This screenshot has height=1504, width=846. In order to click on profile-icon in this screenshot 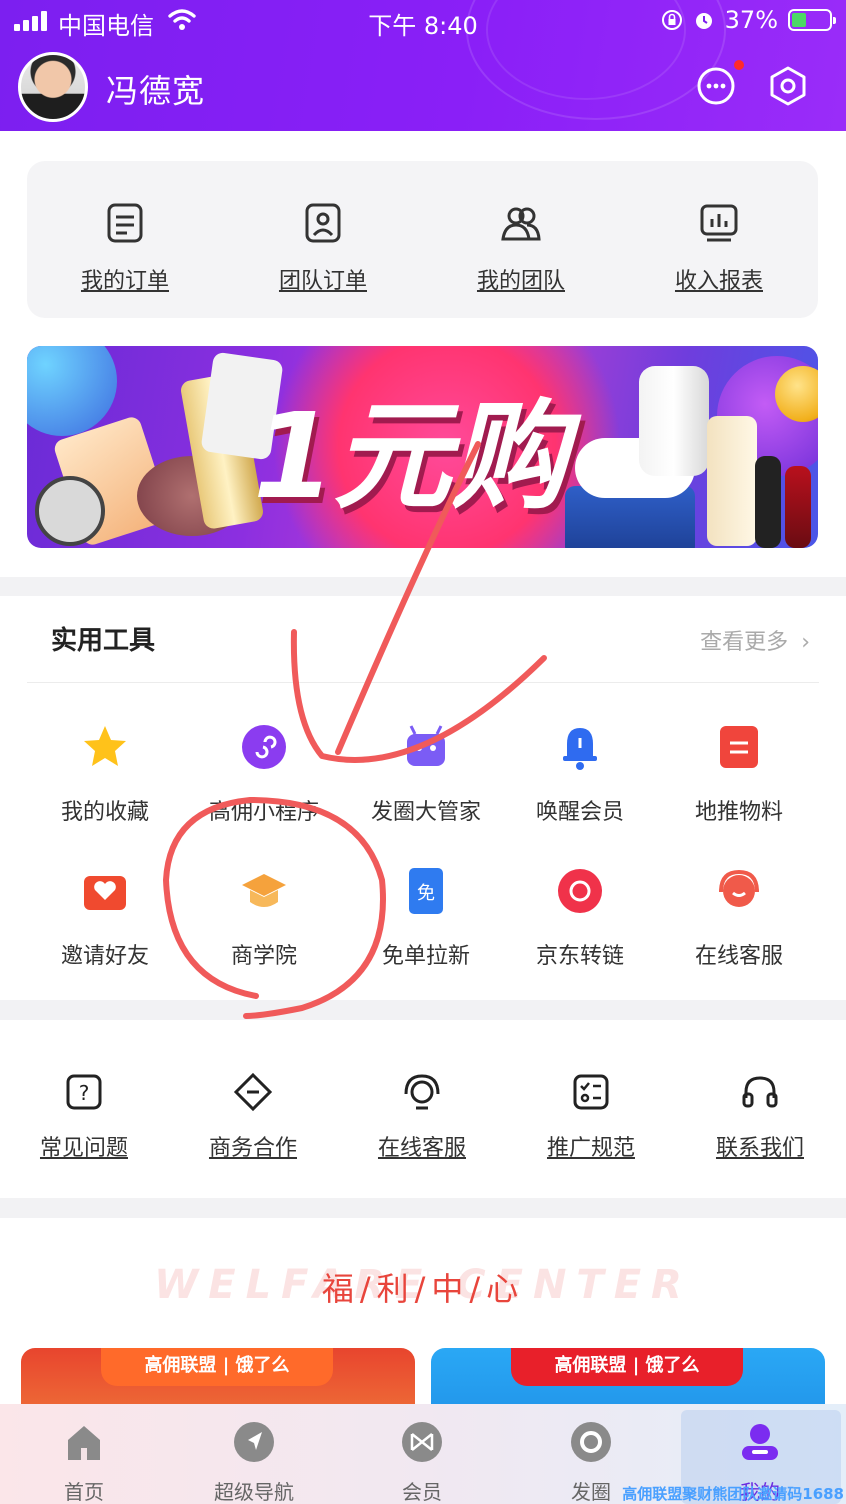, I will do `click(760, 1442)`.